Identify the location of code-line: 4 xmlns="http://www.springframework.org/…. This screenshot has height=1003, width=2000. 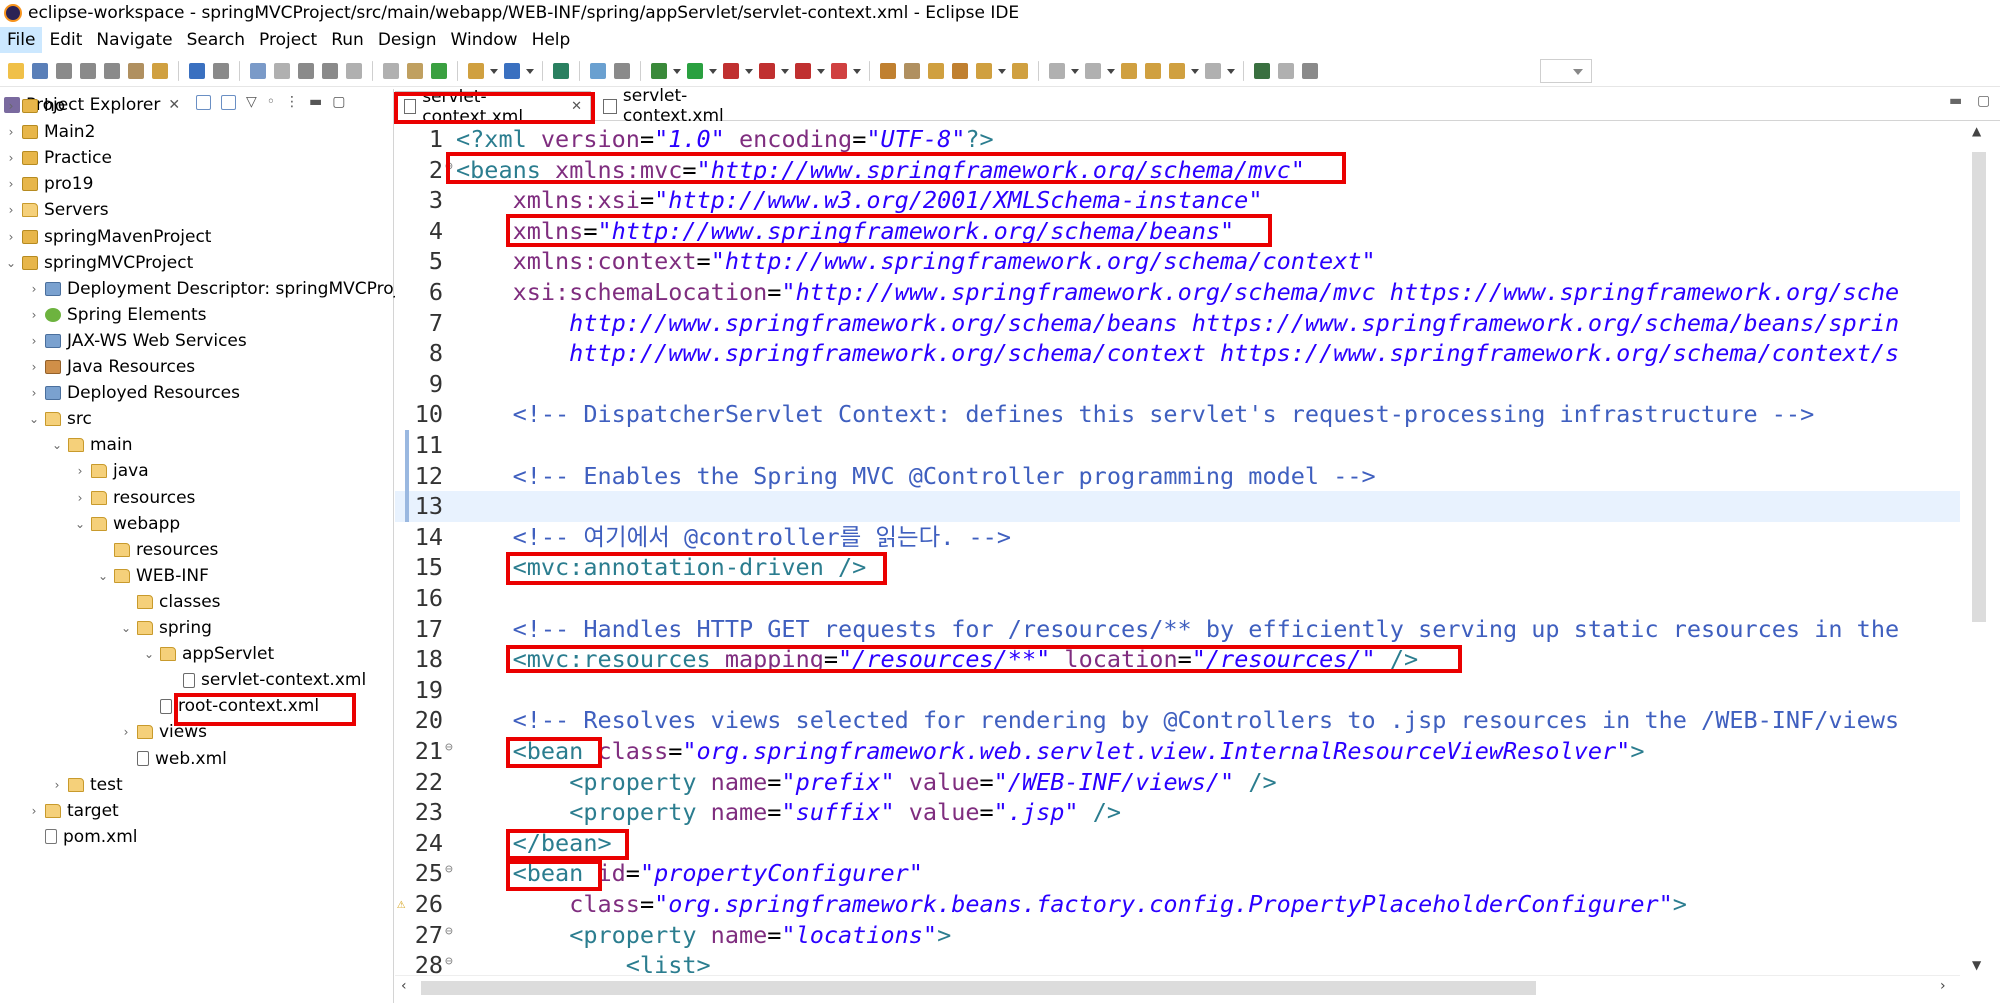
(1177, 231).